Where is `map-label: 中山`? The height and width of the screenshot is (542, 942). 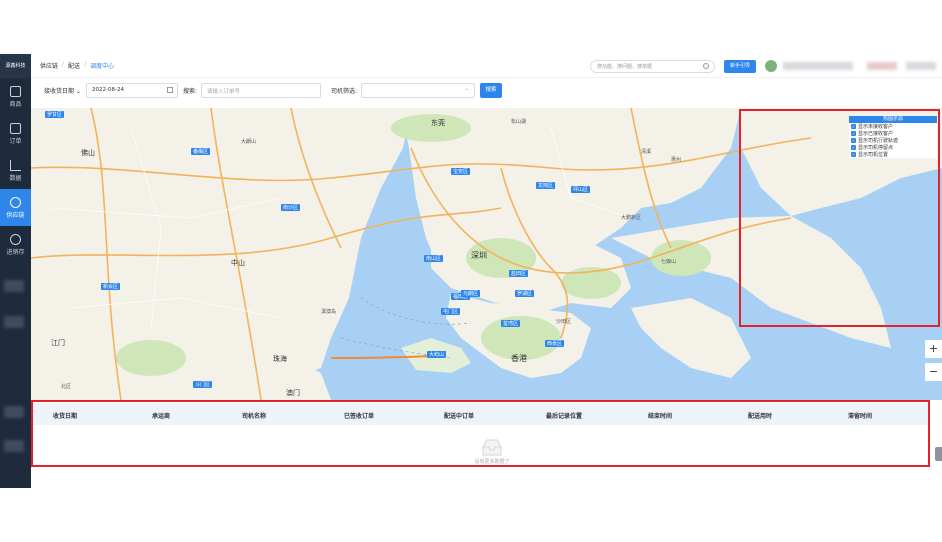
map-label: 中山 is located at coordinates (238, 263).